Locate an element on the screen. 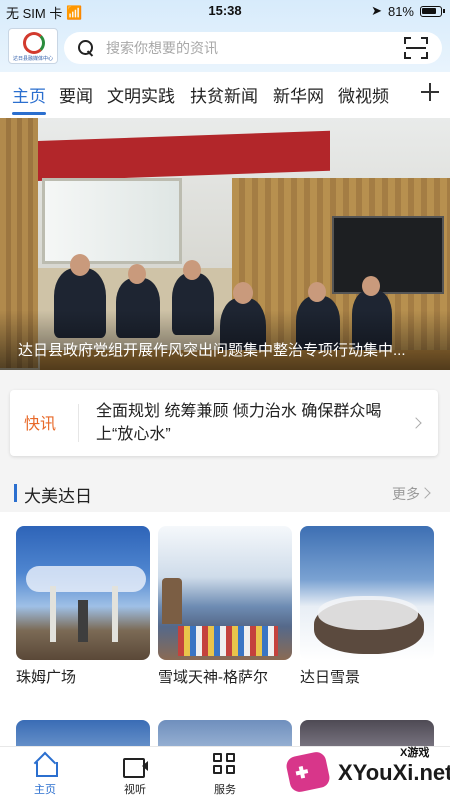 The image size is (450, 800). app-logo: 达日县融媒体中心 is located at coordinates (33, 46).